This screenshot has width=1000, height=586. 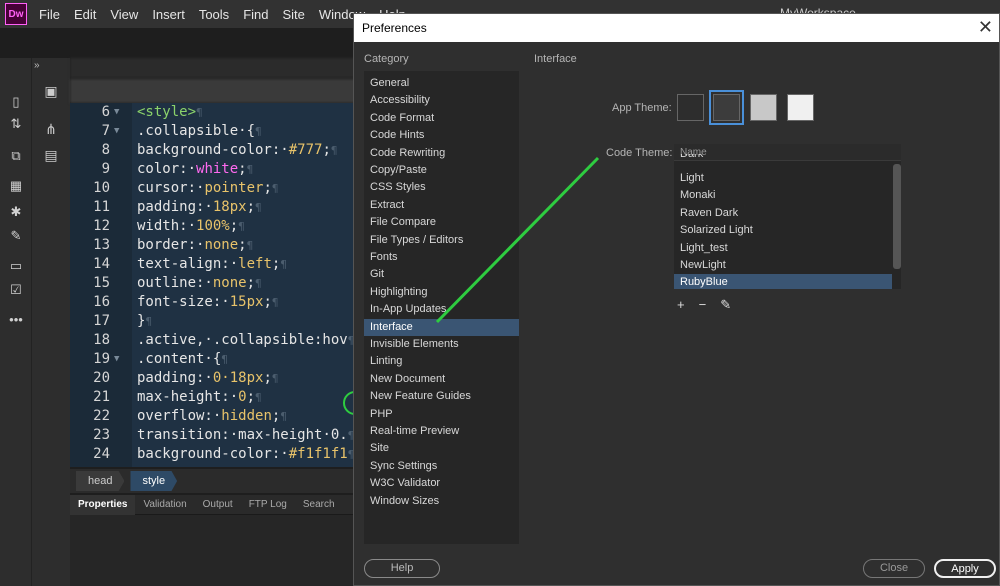 What do you see at coordinates (255, 14) in the screenshot?
I see `menu-find: Find` at bounding box center [255, 14].